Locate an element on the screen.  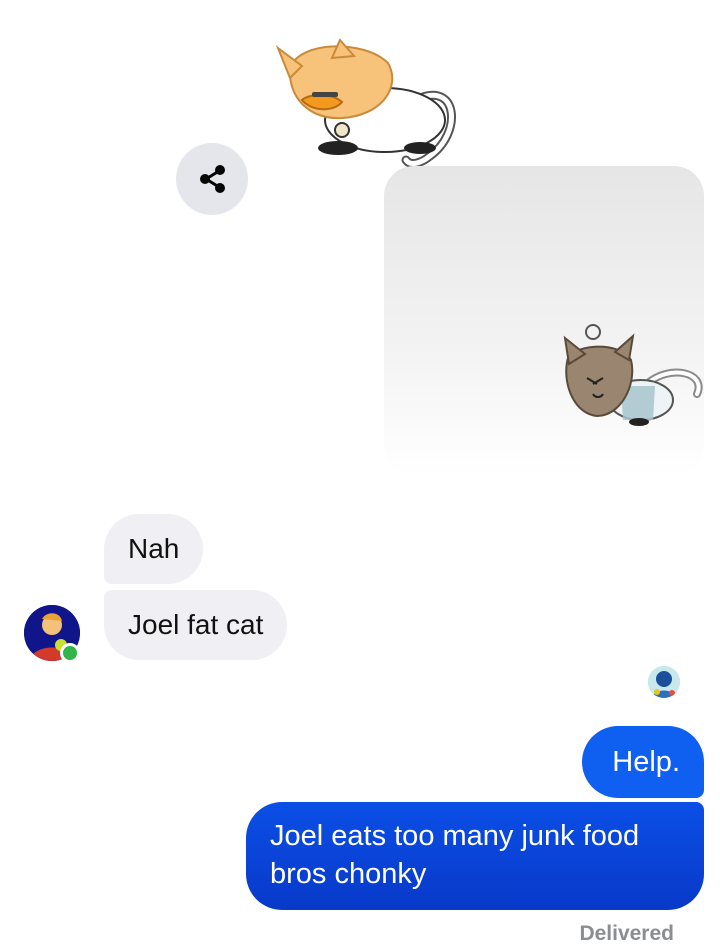
share-icon is located at coordinates (212, 179).